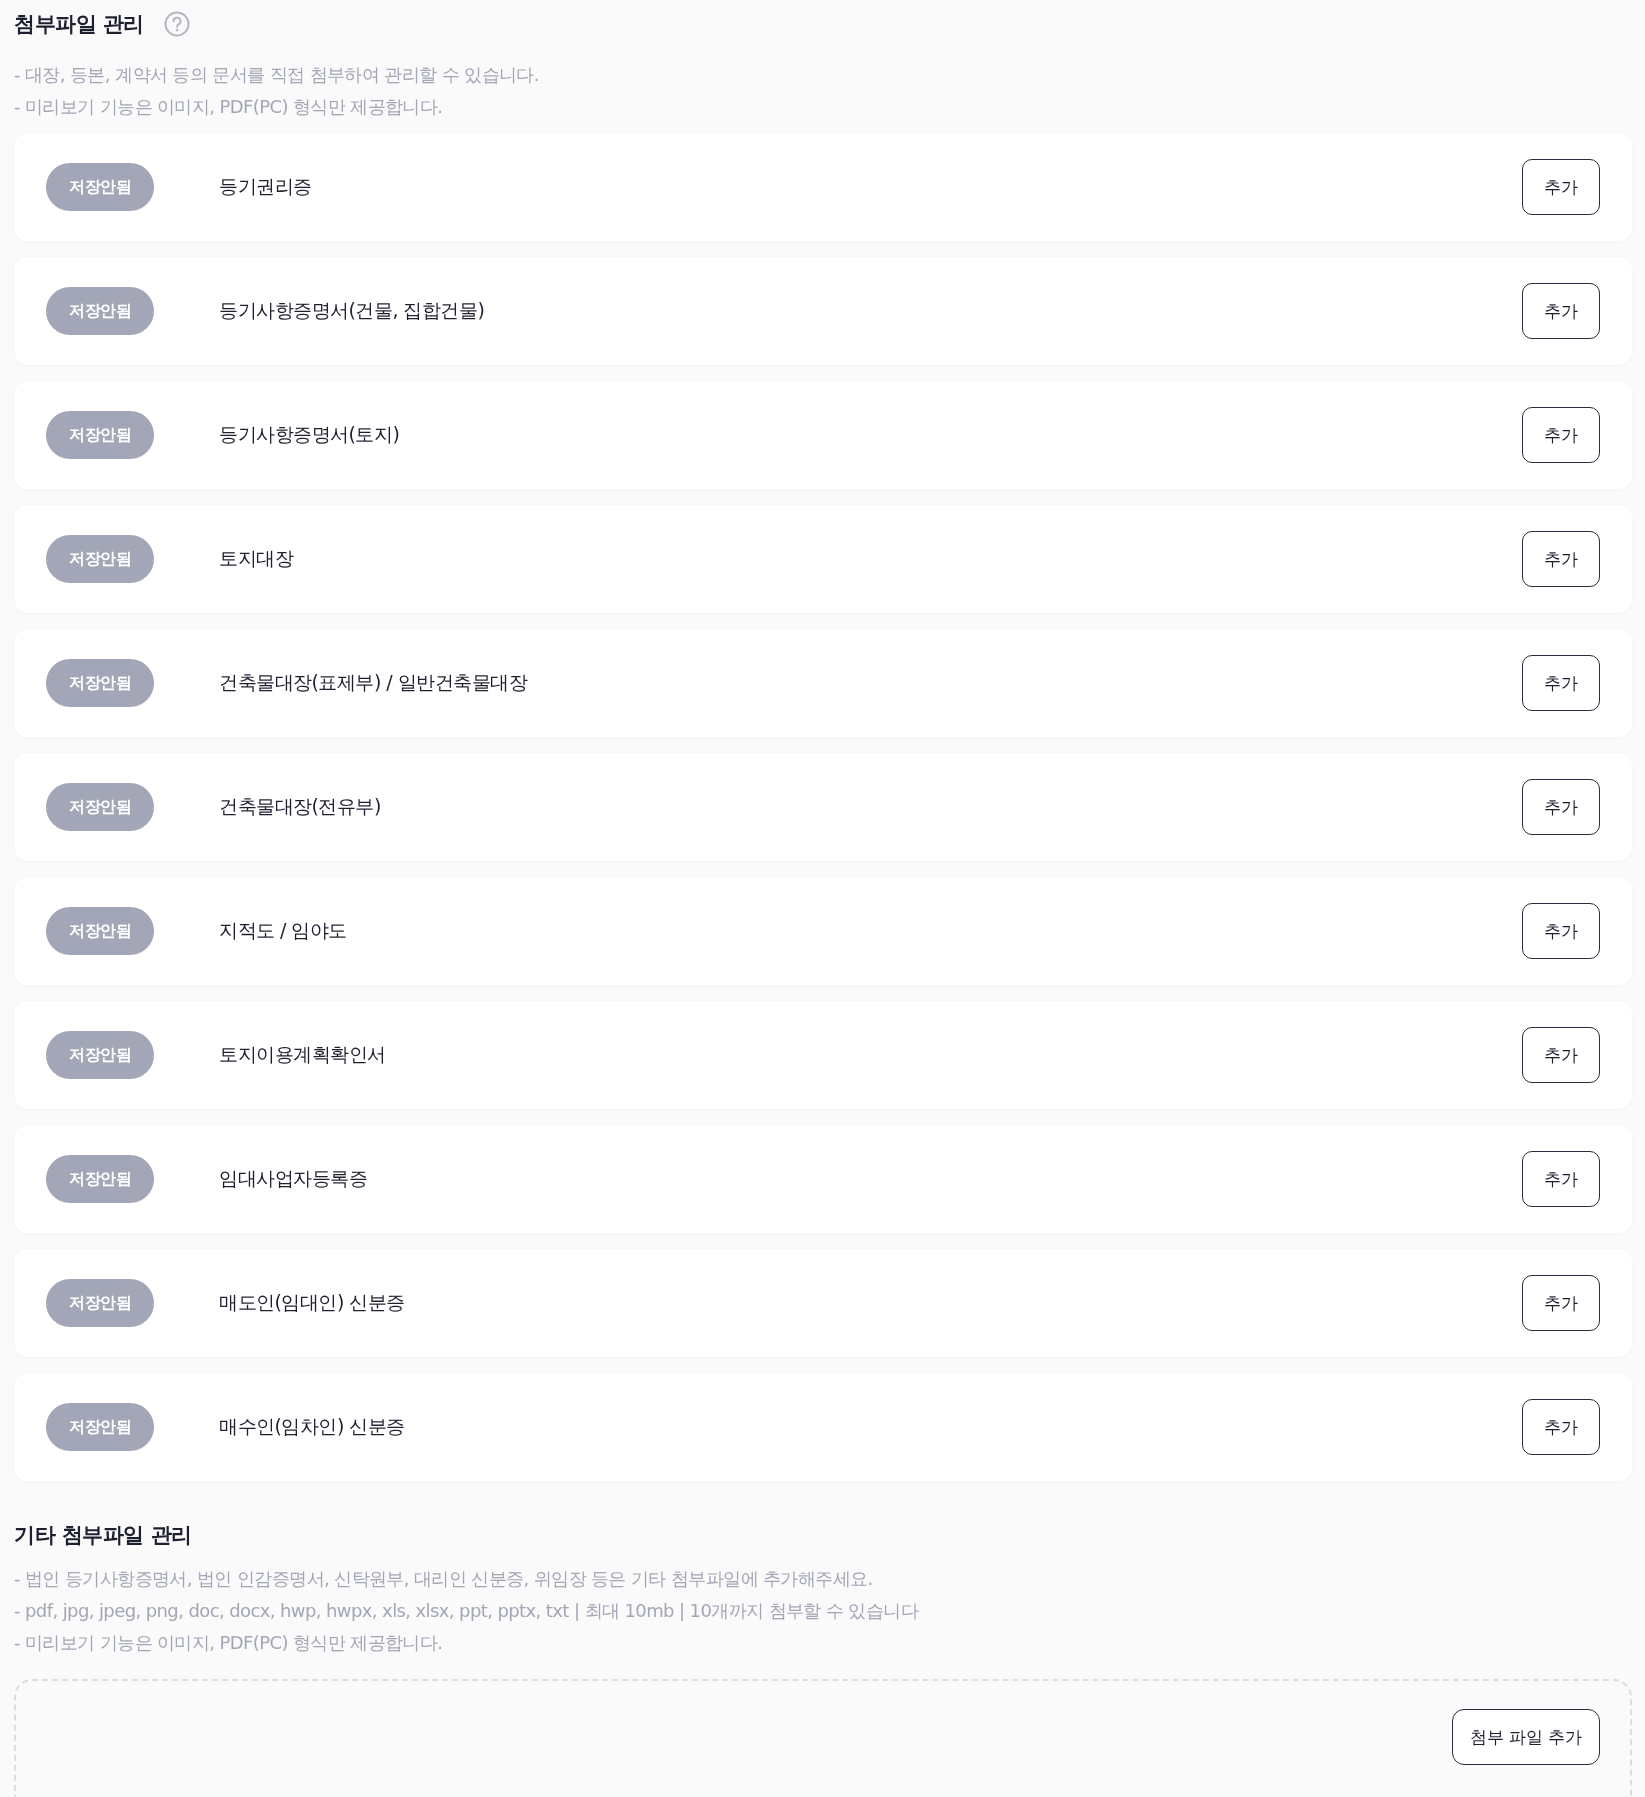 Image resolution: width=1645 pixels, height=1797 pixels. Describe the element at coordinates (352, 310) in the screenshot. I see `document-name: 등기사항증명서(건물, 집합건물)` at that location.